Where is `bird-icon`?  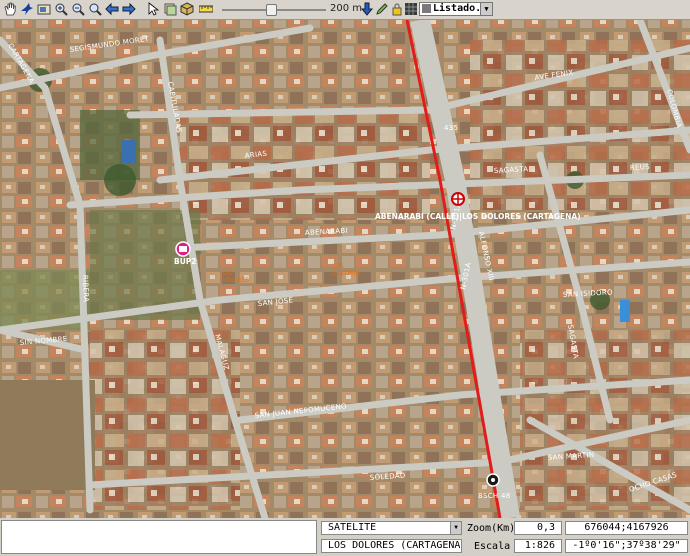 bird-icon is located at coordinates (27, 9).